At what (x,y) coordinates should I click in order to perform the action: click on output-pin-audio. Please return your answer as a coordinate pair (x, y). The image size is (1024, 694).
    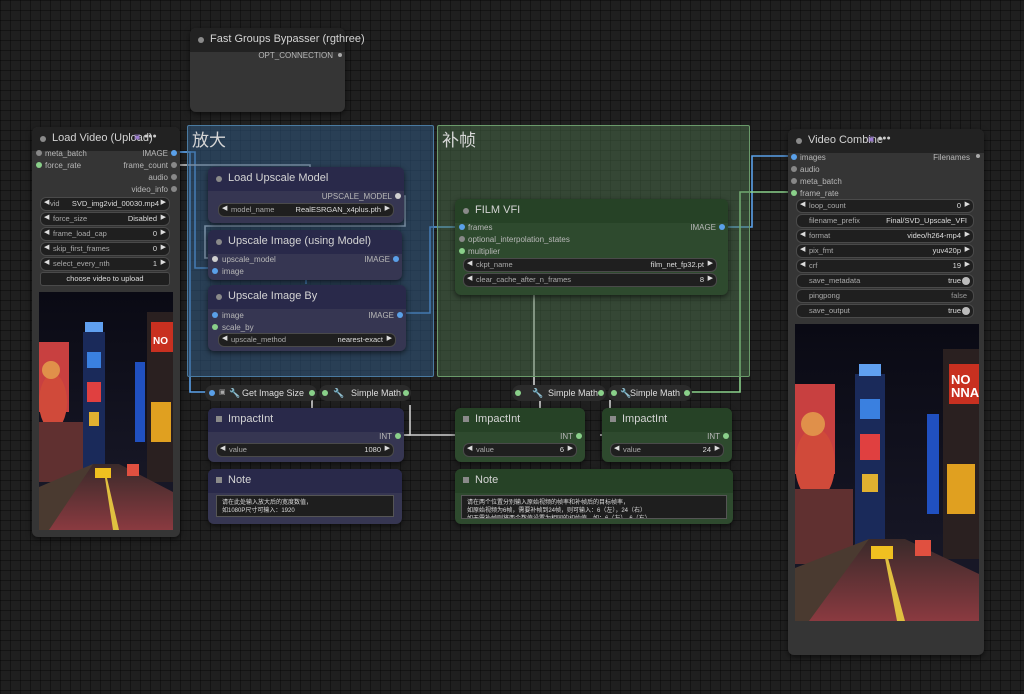
    Looking at the image, I should click on (174, 177).